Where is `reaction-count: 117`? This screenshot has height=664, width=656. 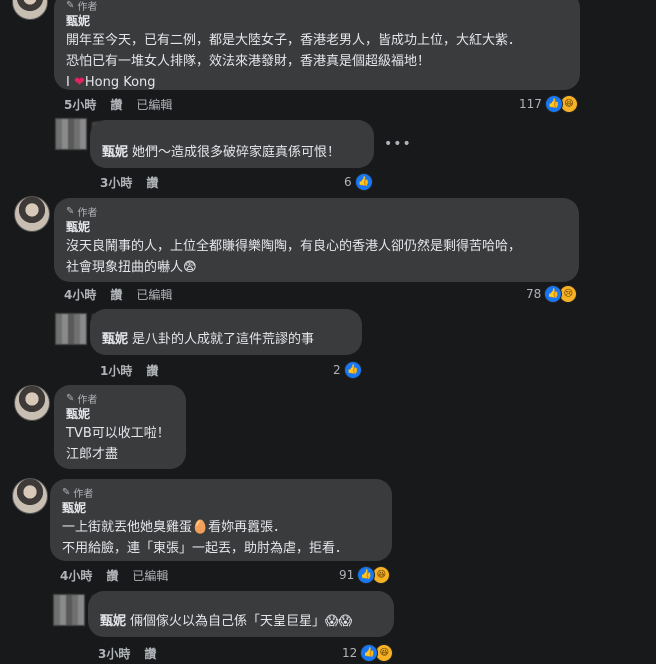 reaction-count: 117 is located at coordinates (530, 104).